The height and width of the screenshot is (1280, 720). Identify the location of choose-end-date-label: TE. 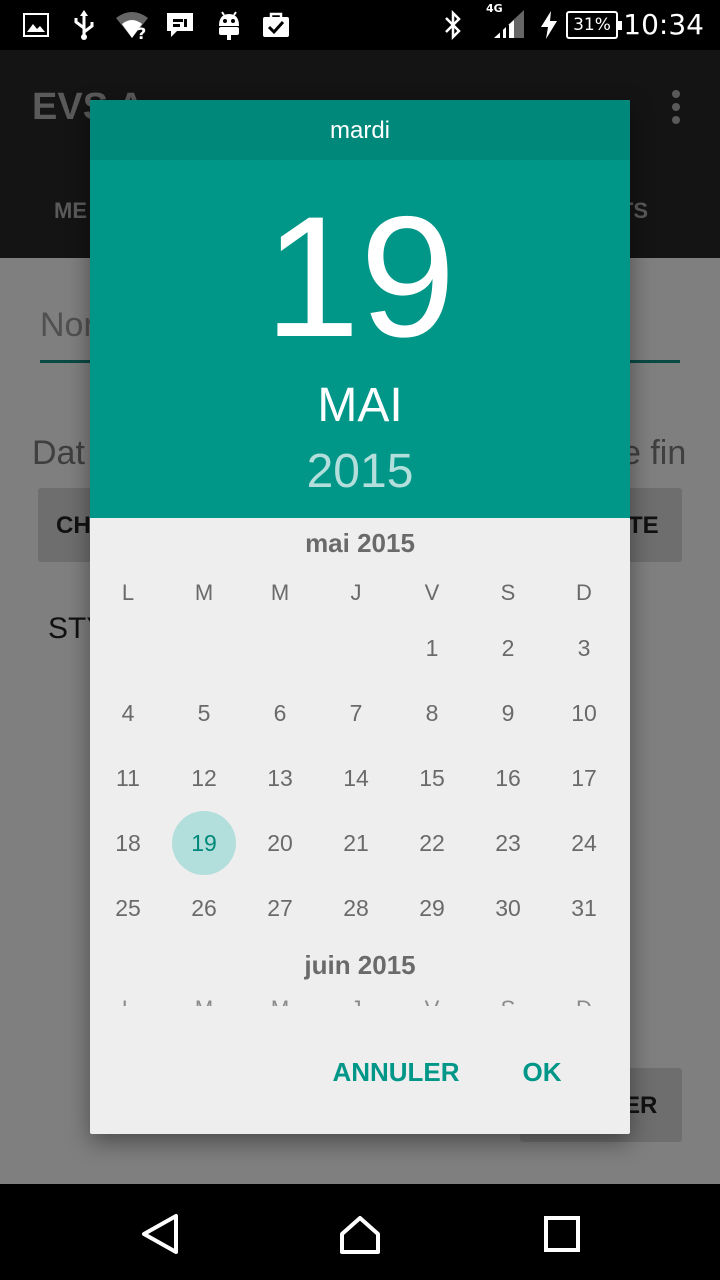
(643, 525).